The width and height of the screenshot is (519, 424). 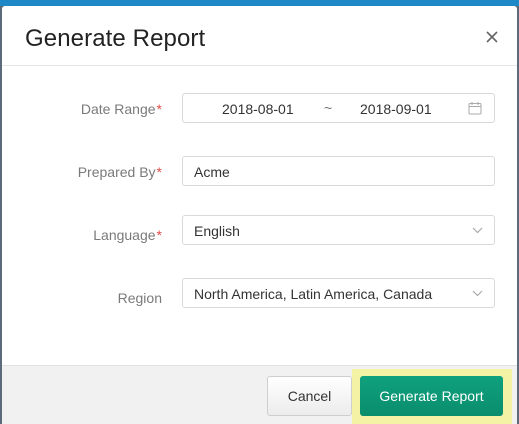 I want to click on date-range-end: 2018-09-01, so click(x=396, y=109).